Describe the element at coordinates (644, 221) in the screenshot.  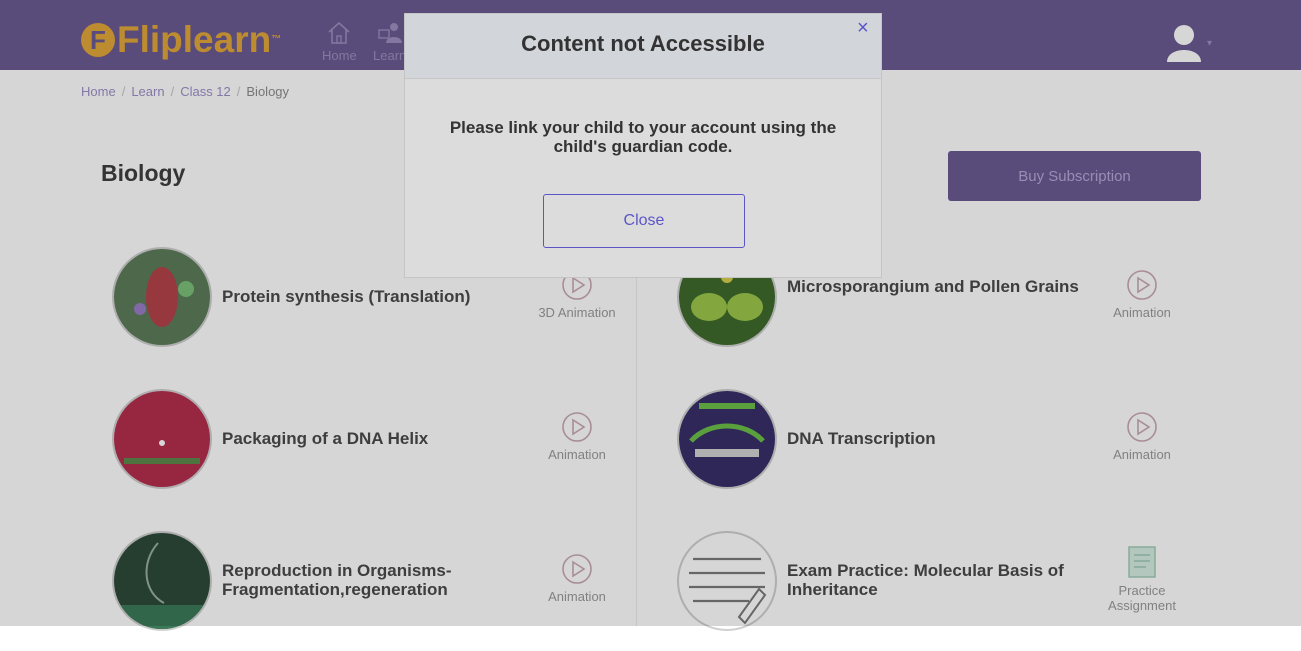
I see `close-button: Close` at that location.